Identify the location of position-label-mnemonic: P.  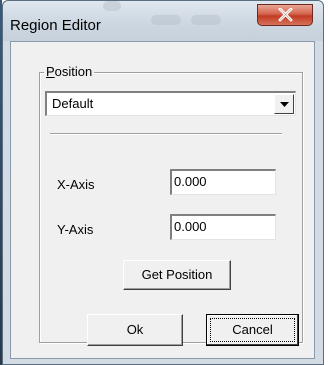
(50, 71).